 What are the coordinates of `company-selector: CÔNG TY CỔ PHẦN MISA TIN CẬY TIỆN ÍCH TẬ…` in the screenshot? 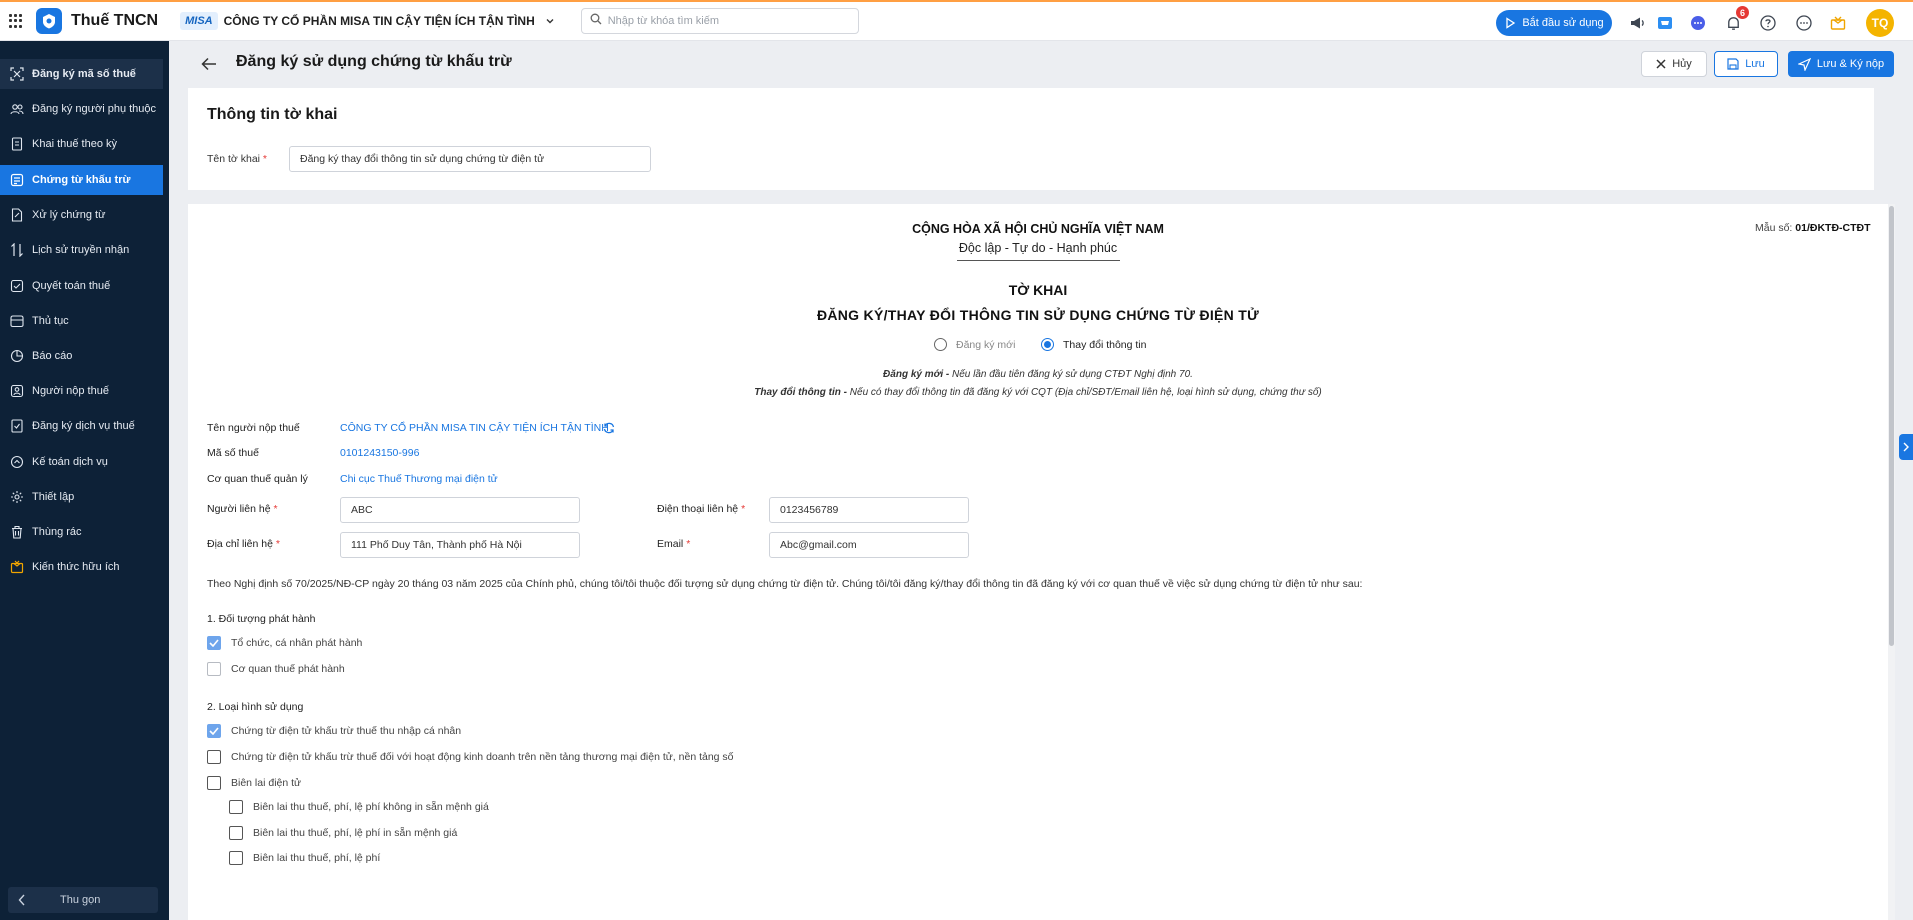 It's located at (379, 21).